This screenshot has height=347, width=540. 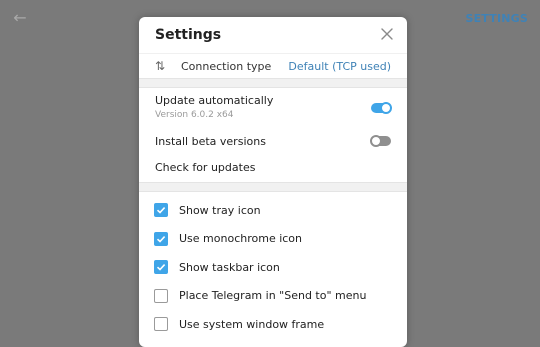 I want to click on install-beta-toggle, so click(x=380, y=141).